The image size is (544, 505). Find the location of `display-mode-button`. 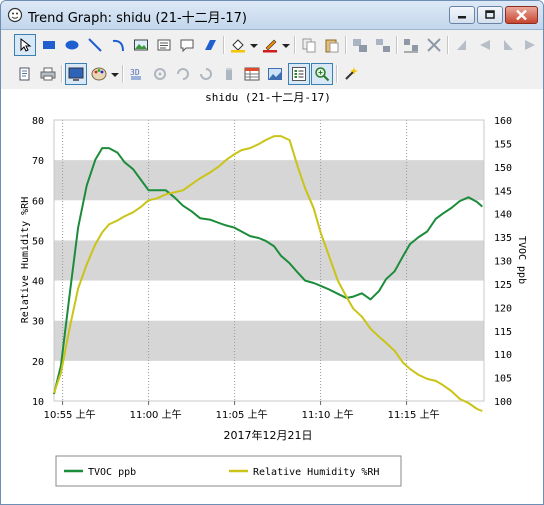

display-mode-button is located at coordinates (76, 74).